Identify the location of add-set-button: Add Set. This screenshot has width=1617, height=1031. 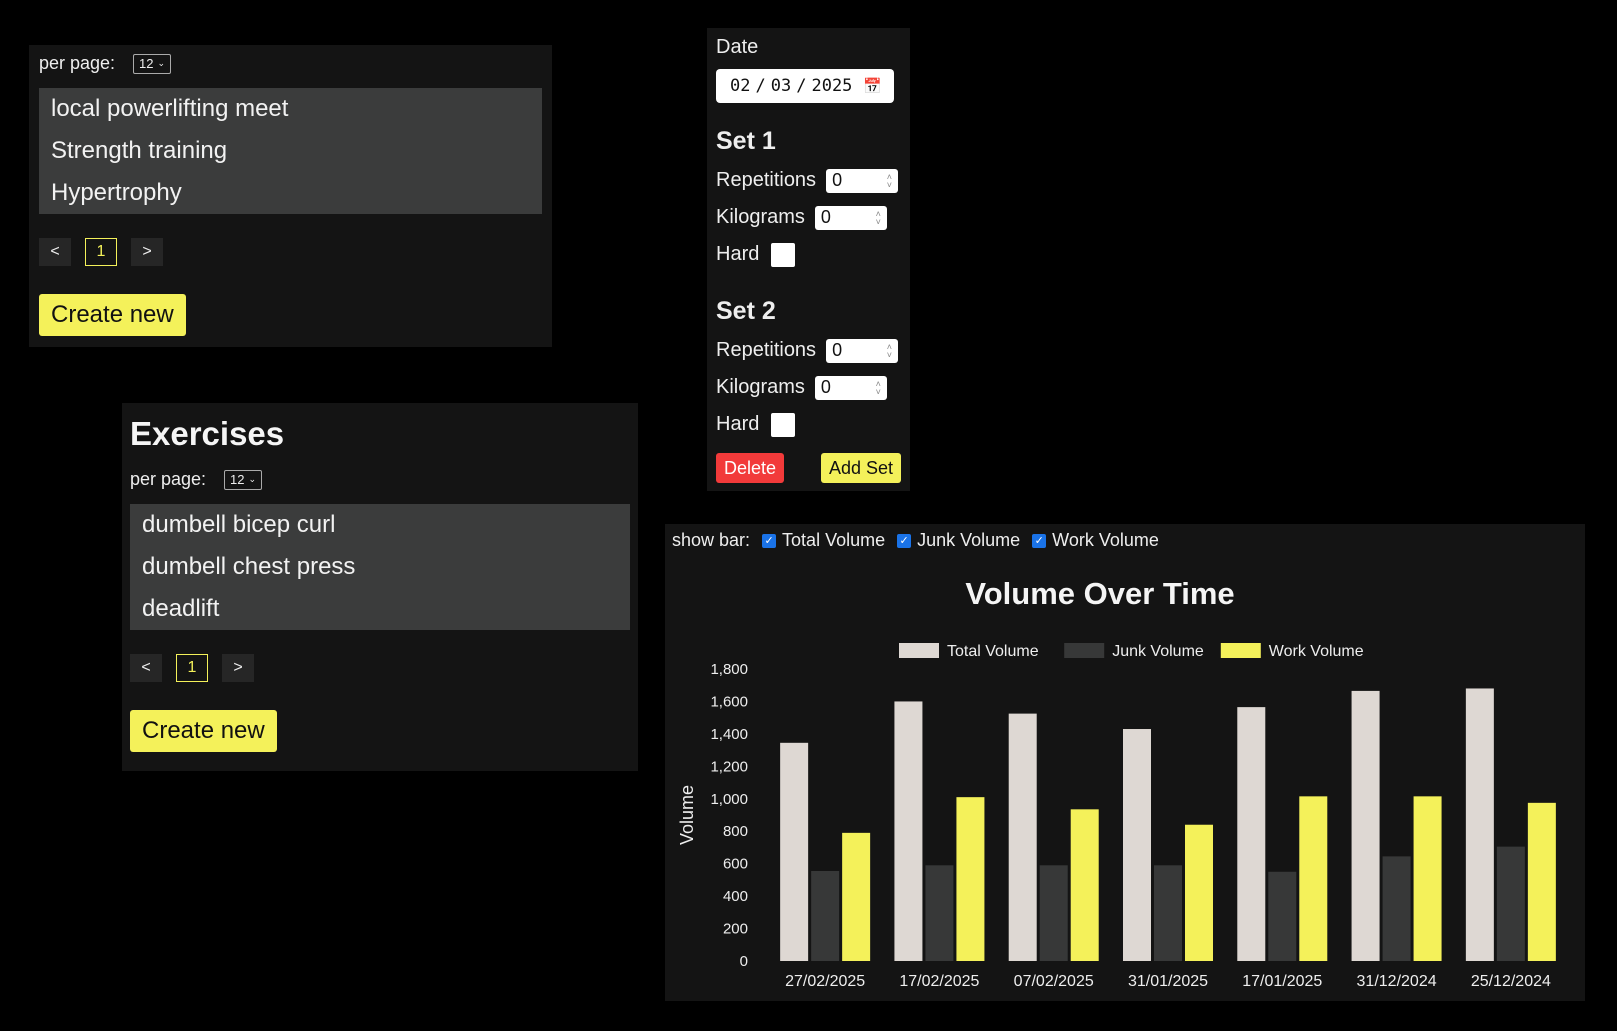
(860, 468).